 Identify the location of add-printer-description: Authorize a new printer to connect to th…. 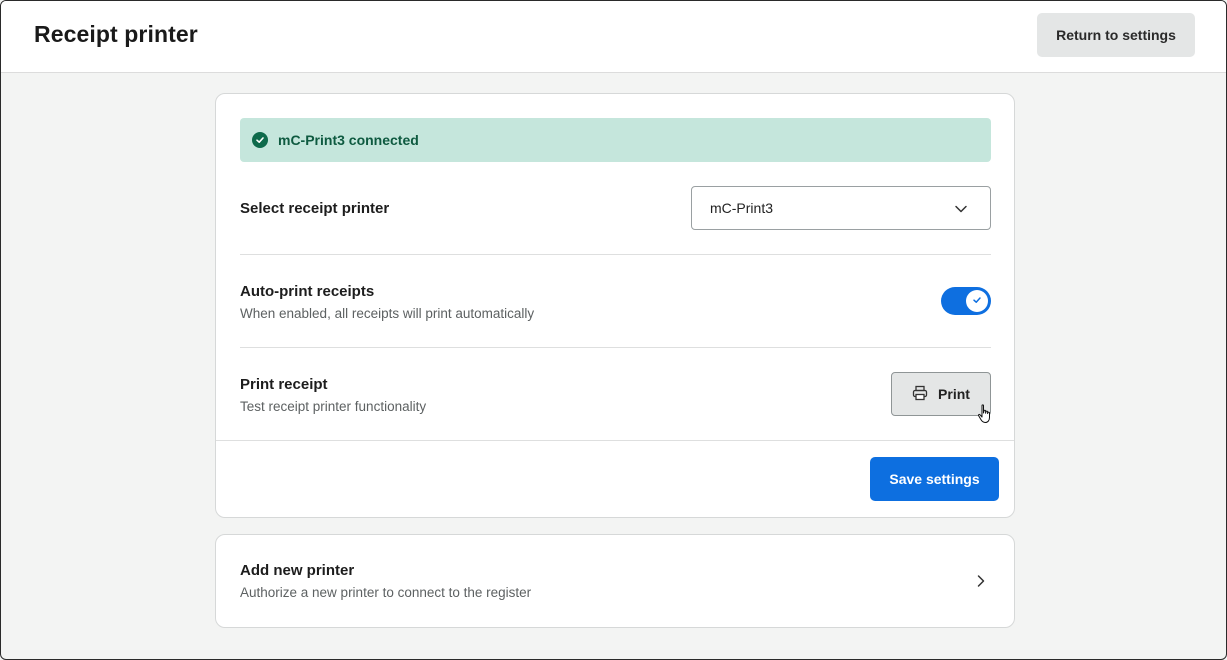
(386, 592).